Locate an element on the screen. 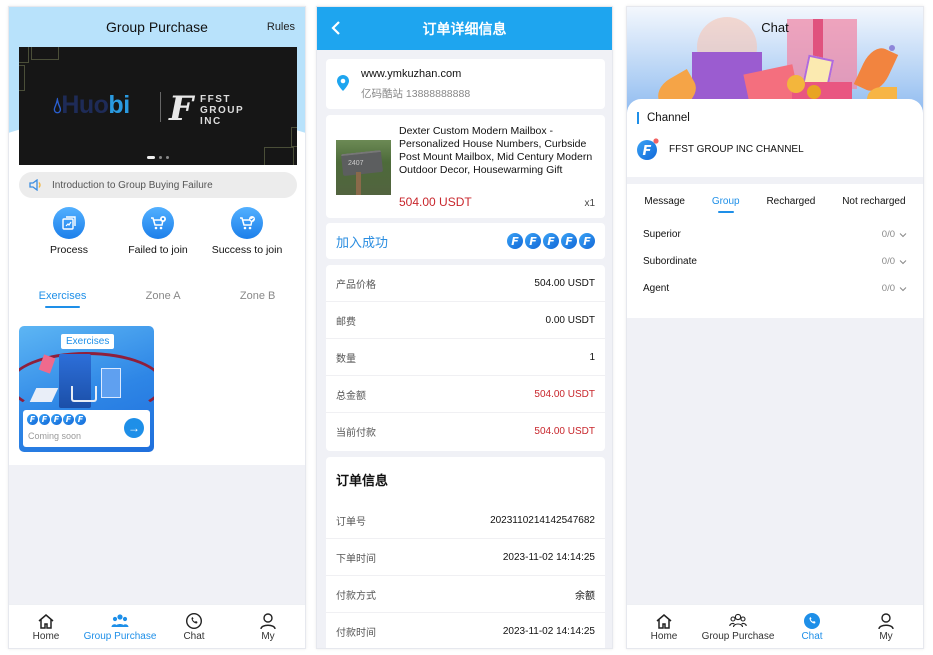  carousel-indicators is located at coordinates (158, 157).